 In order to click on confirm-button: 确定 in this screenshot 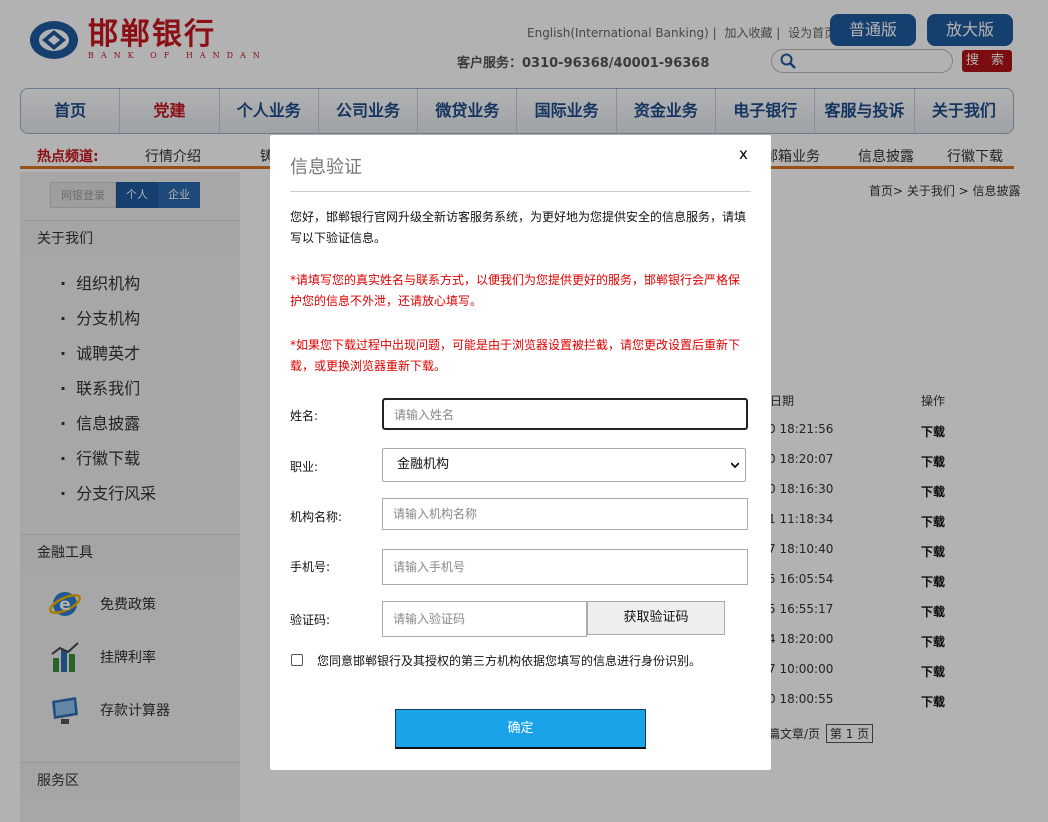, I will do `click(520, 729)`.